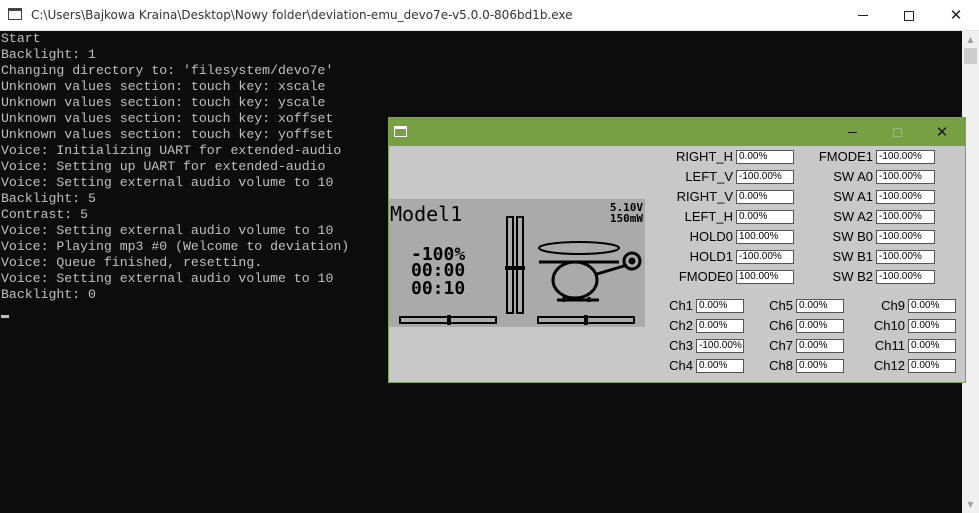 This screenshot has width=979, height=513. Describe the element at coordinates (781, 325) in the screenshot. I see `channel-label: Ch6` at that location.